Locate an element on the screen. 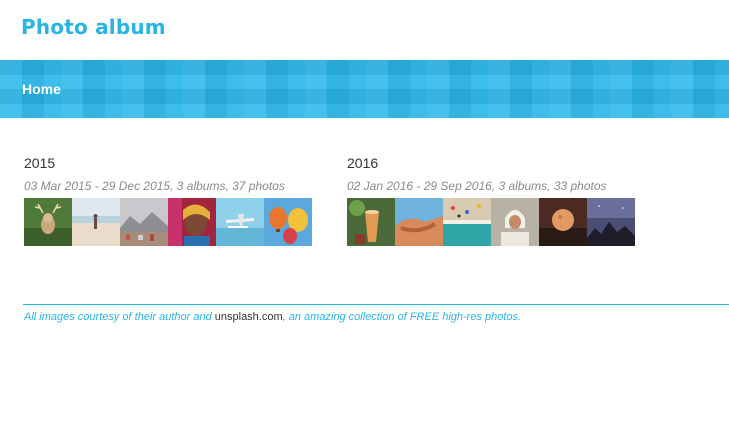 Image resolution: width=729 pixels, height=436 pixels. beach-person-photo-thumbnail is located at coordinates (96, 222).